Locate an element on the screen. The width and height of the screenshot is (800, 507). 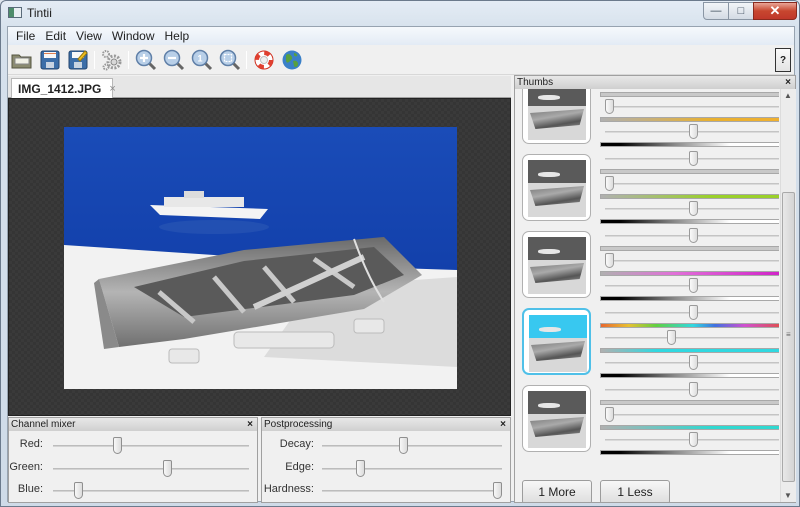
decay-label: Decay: is located at coordinates (296, 444).